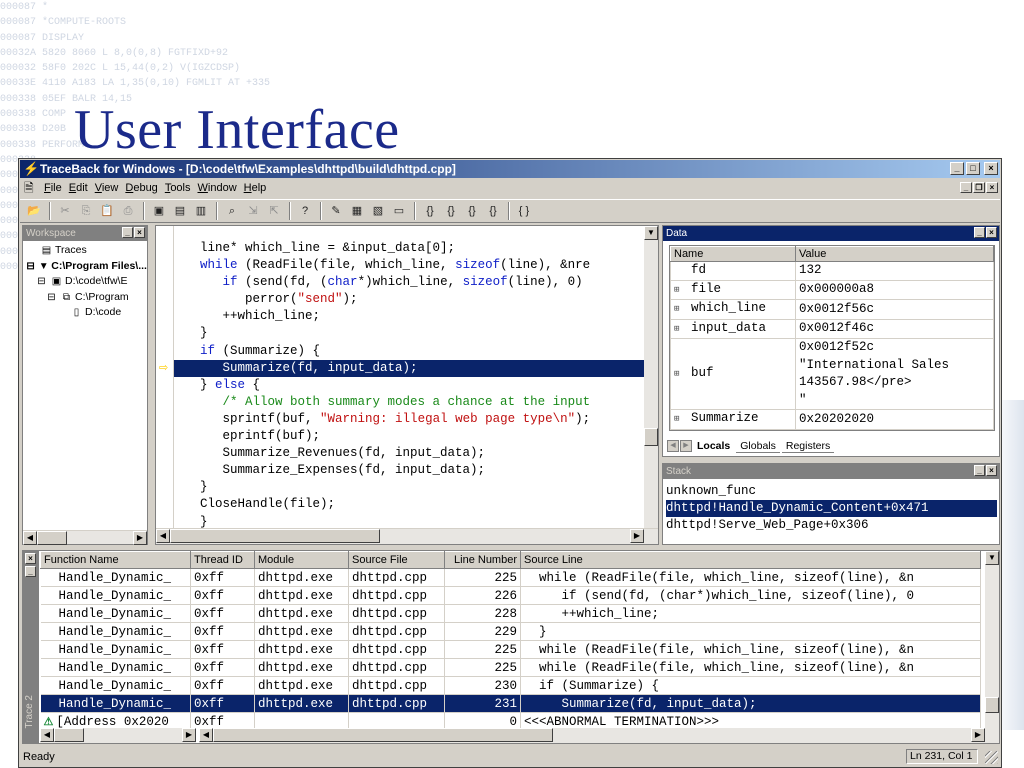 This screenshot has height=768, width=1024. Describe the element at coordinates (85, 537) in the screenshot. I see `workspace-hscrollbar: ◀ ▶` at that location.